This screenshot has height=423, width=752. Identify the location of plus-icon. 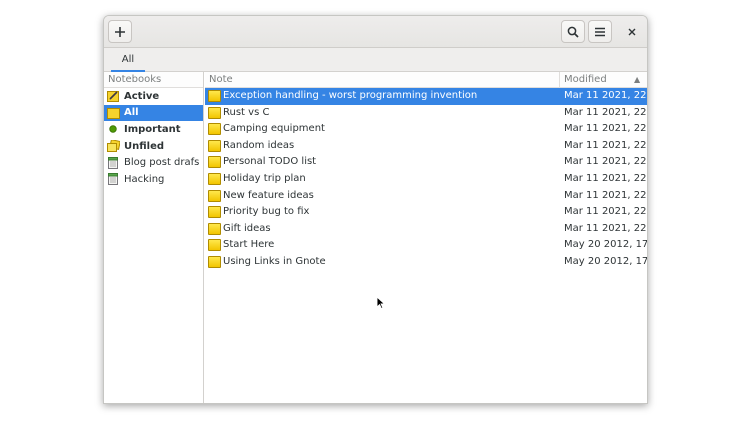
(120, 31).